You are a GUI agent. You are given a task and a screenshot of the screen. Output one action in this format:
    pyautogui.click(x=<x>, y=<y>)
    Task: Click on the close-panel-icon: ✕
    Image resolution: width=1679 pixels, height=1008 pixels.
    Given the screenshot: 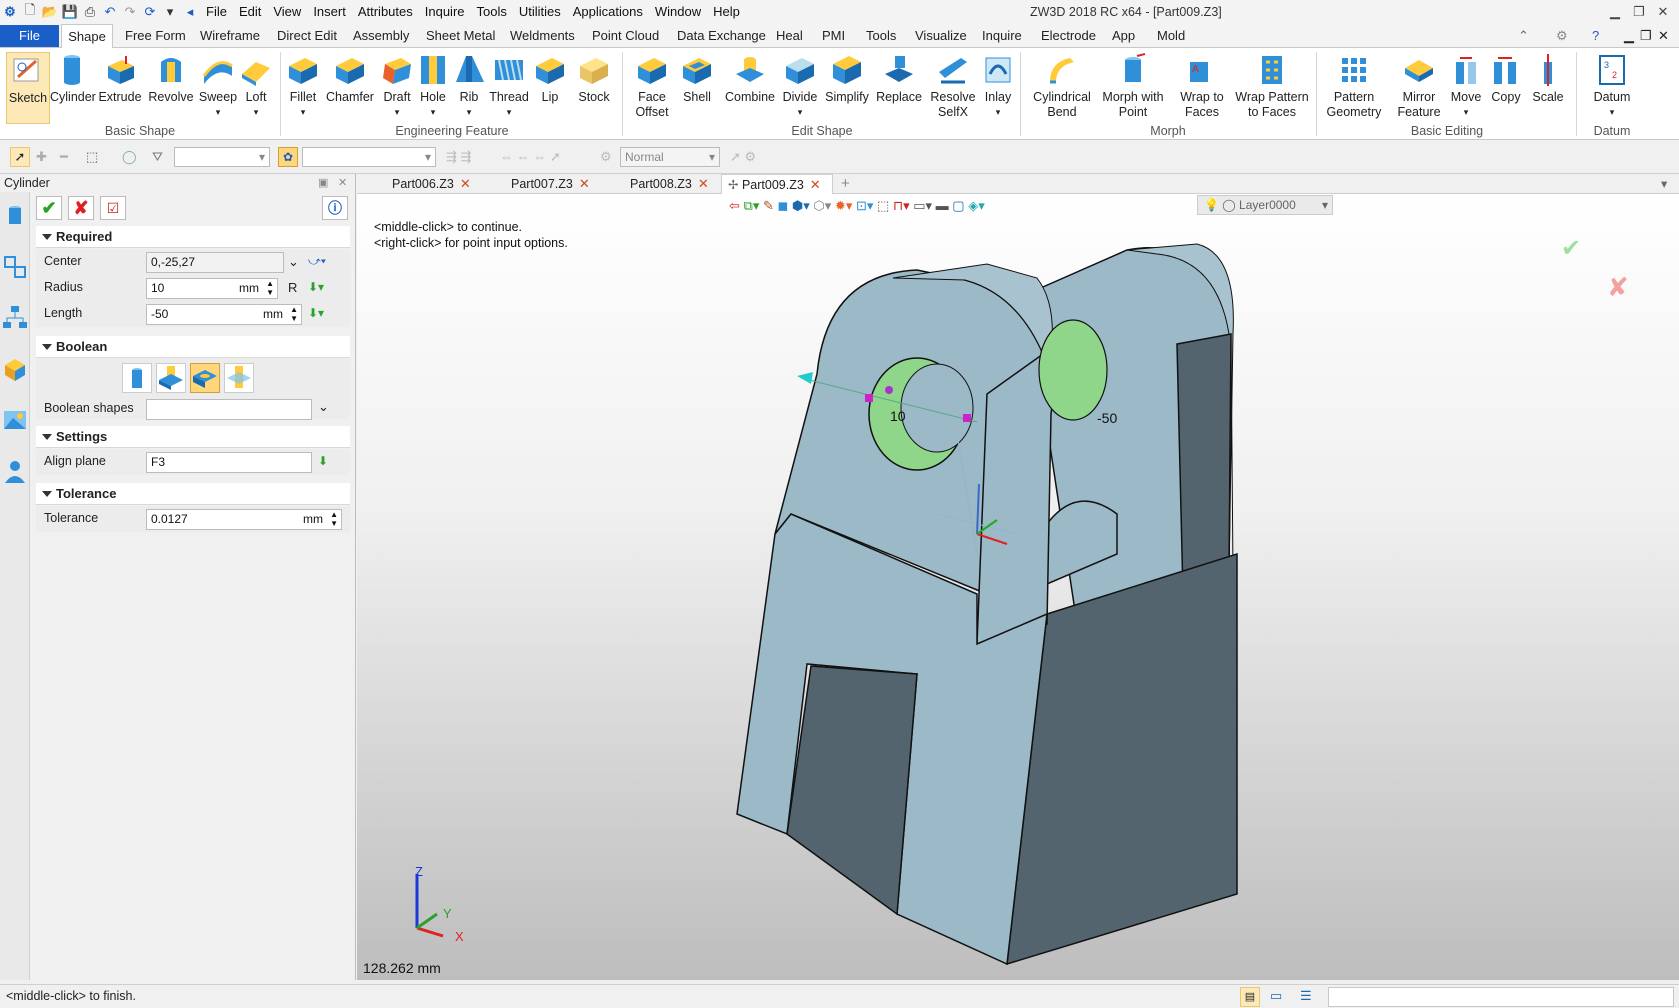 What is the action you would take?
    pyautogui.click(x=342, y=182)
    